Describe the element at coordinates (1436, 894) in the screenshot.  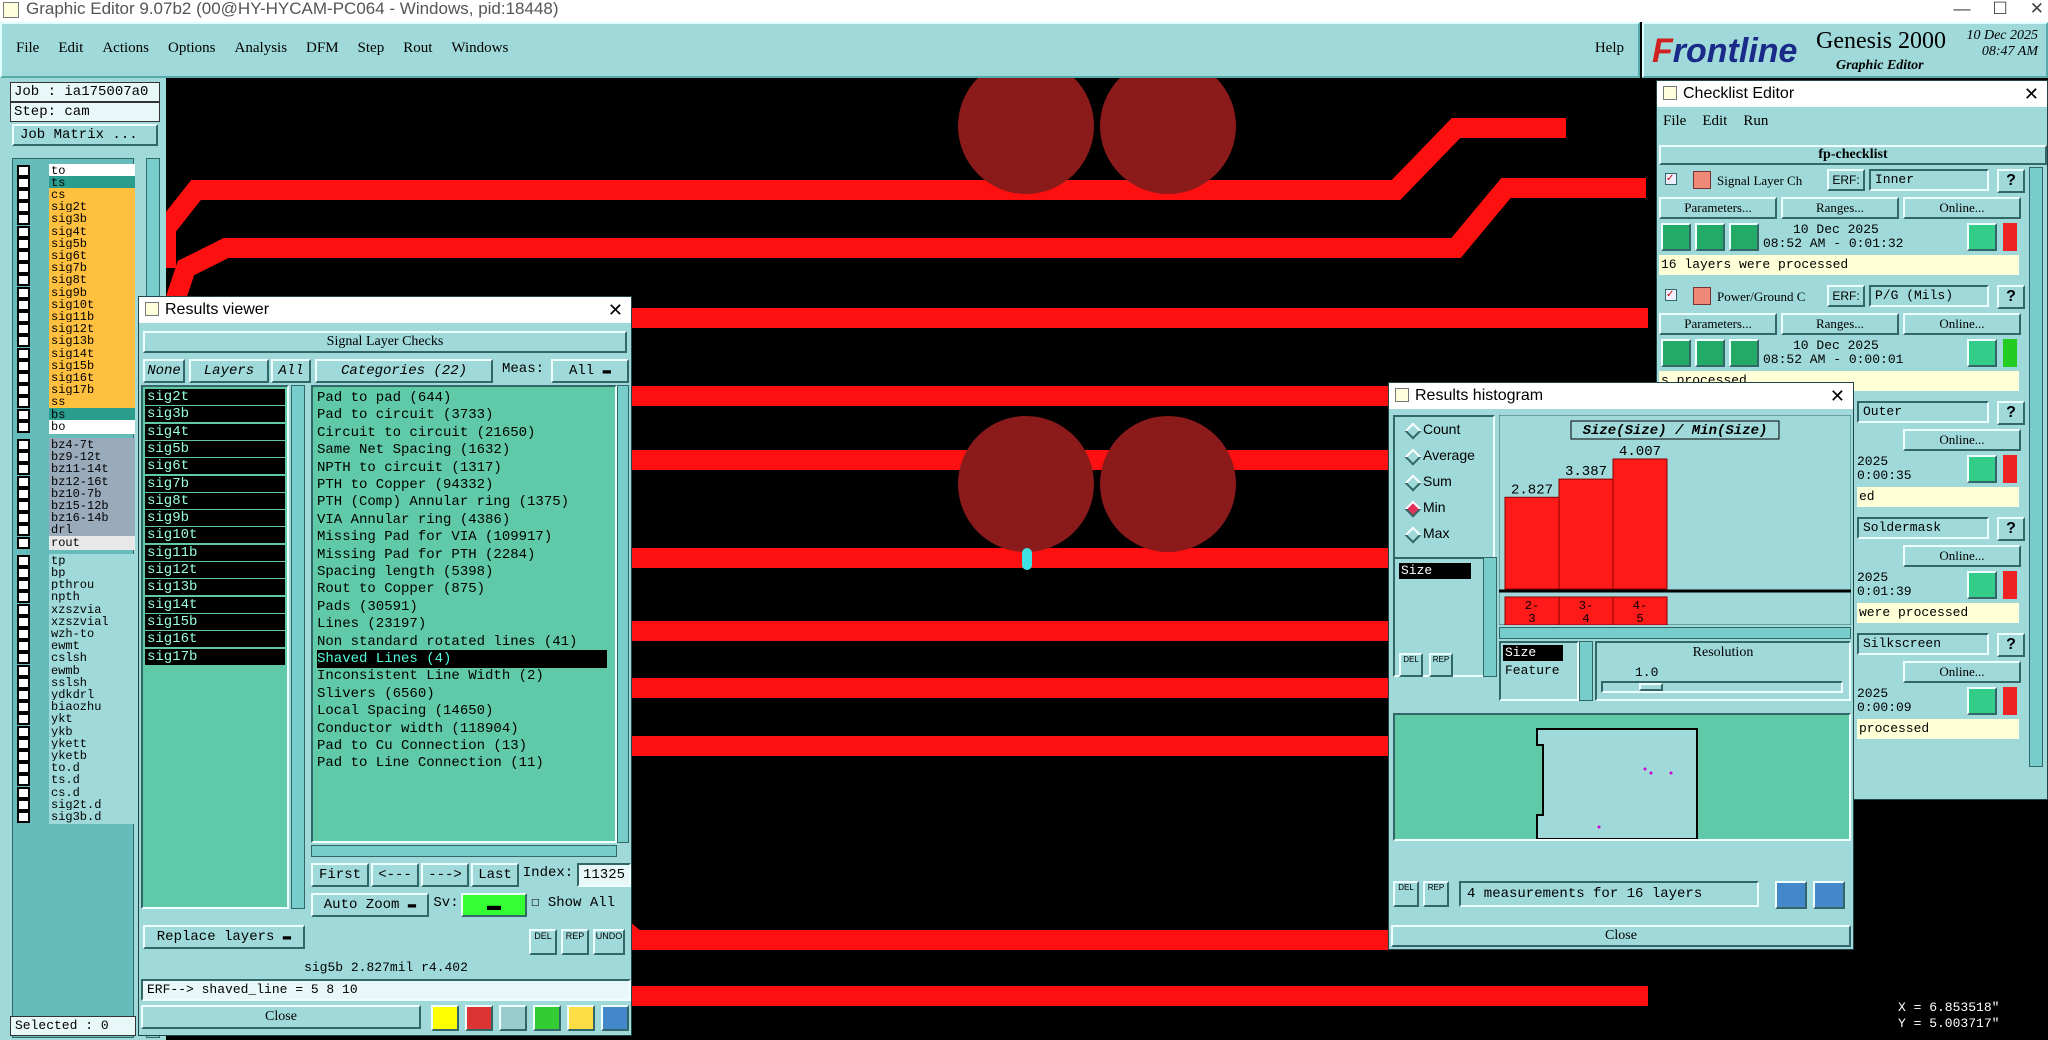
I see `preview-rep-button: REP` at that location.